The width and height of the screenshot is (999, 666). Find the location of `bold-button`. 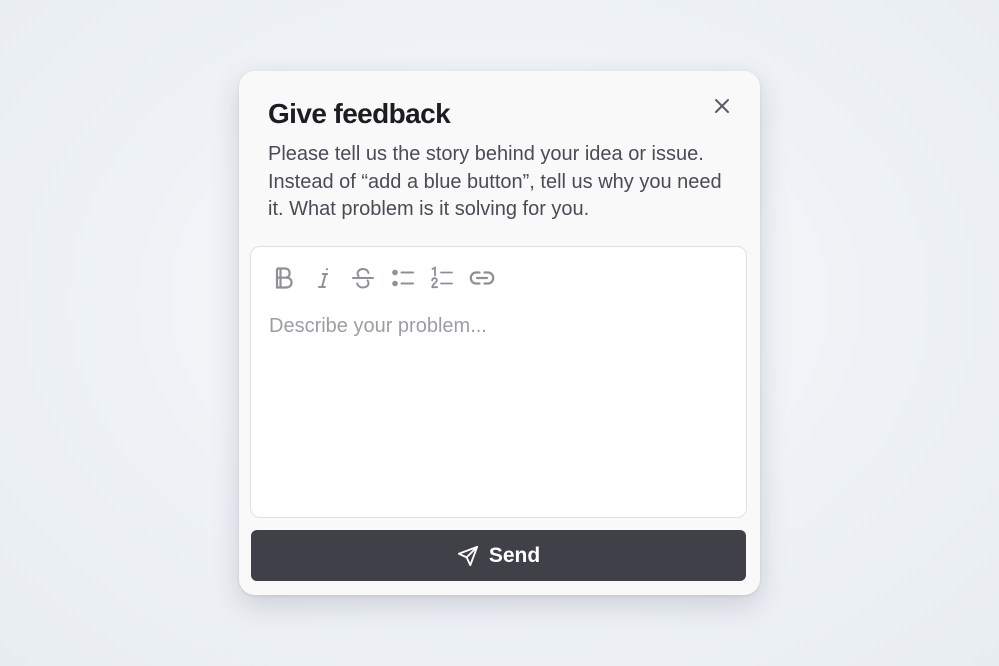

bold-button is located at coordinates (284, 278).